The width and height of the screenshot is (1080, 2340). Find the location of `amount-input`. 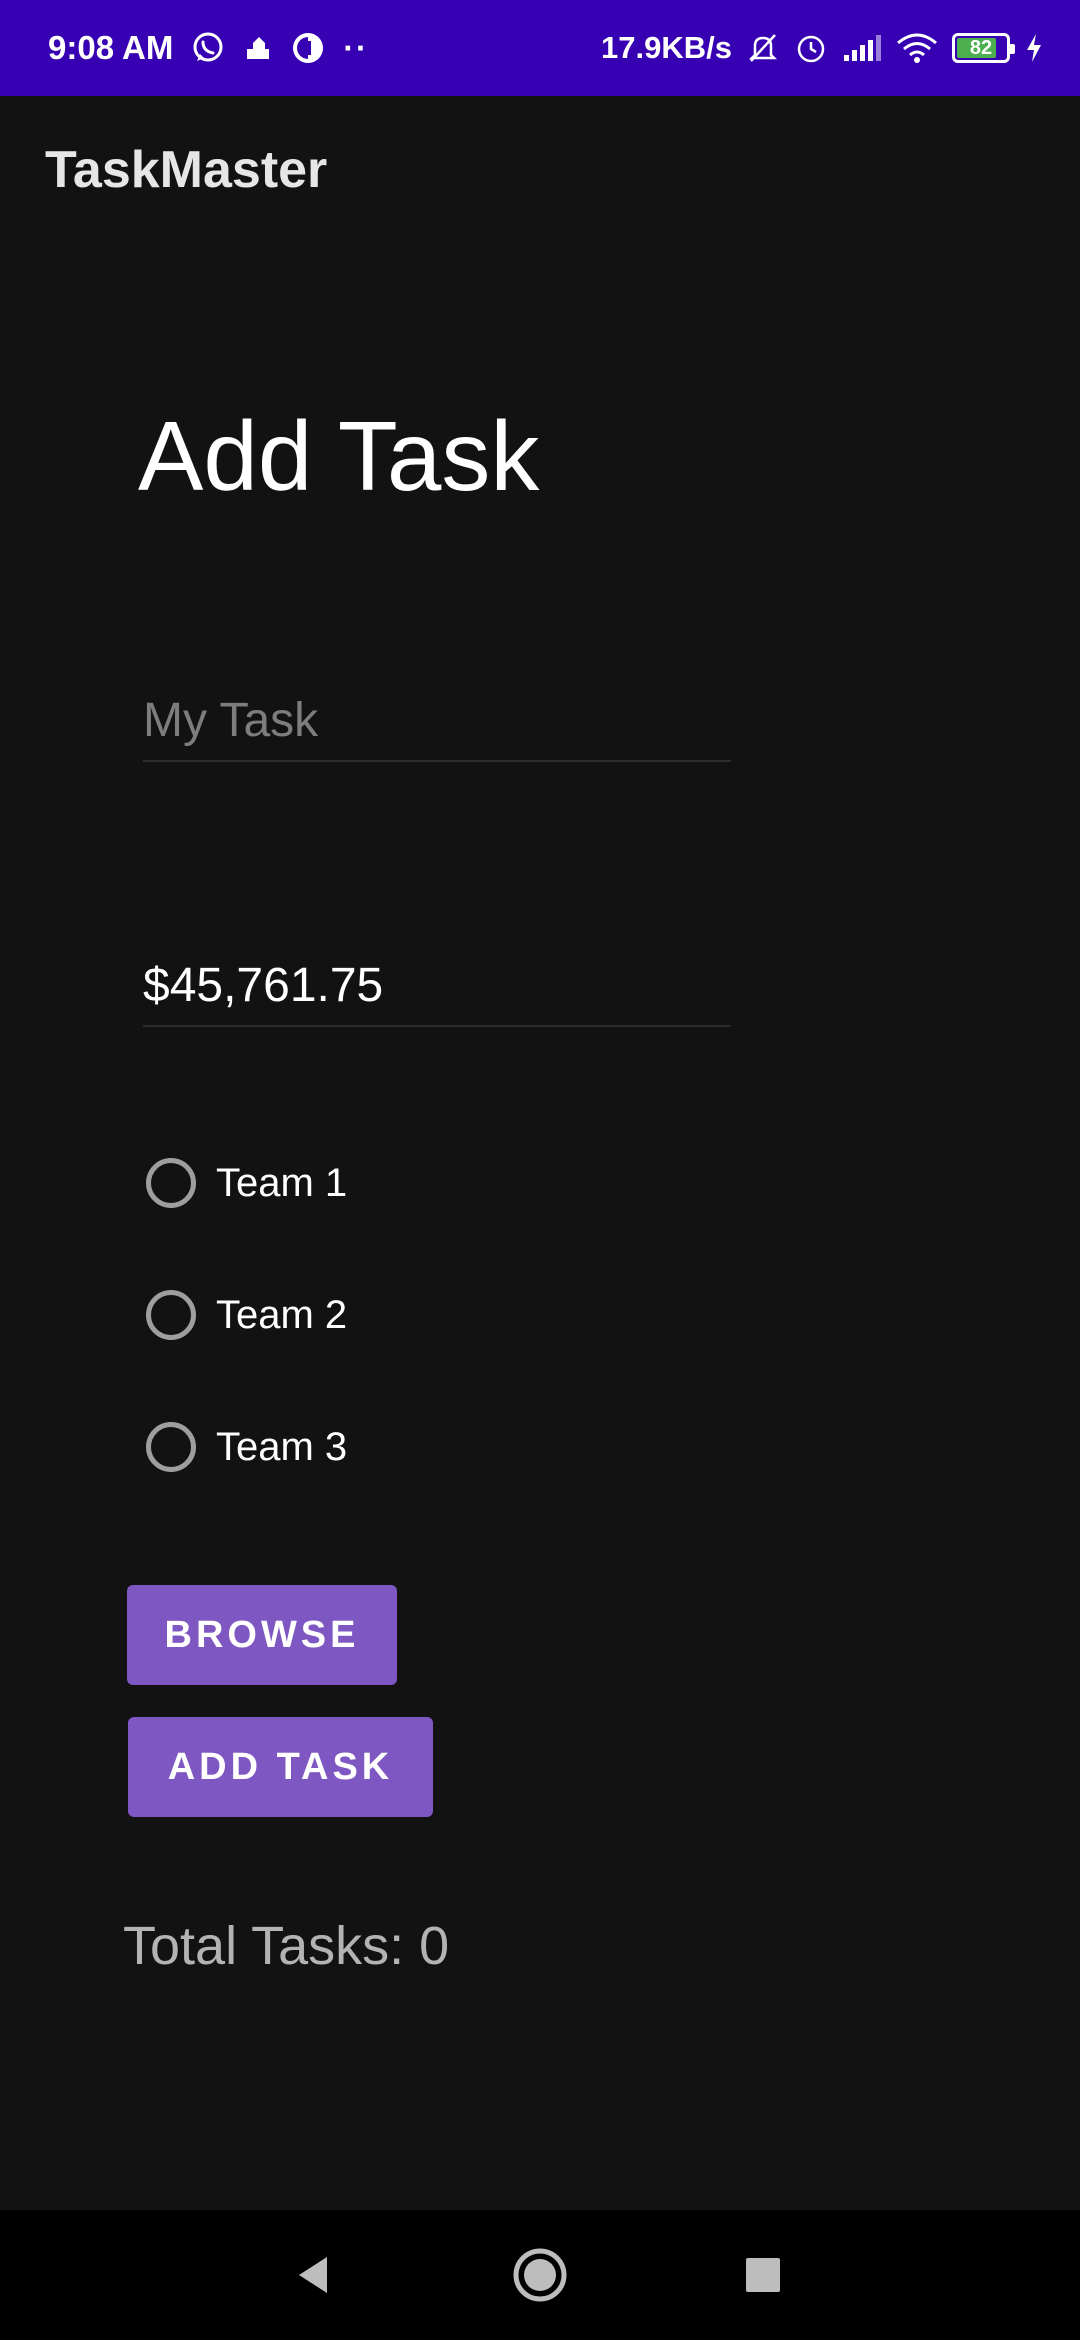

amount-input is located at coordinates (437, 986).